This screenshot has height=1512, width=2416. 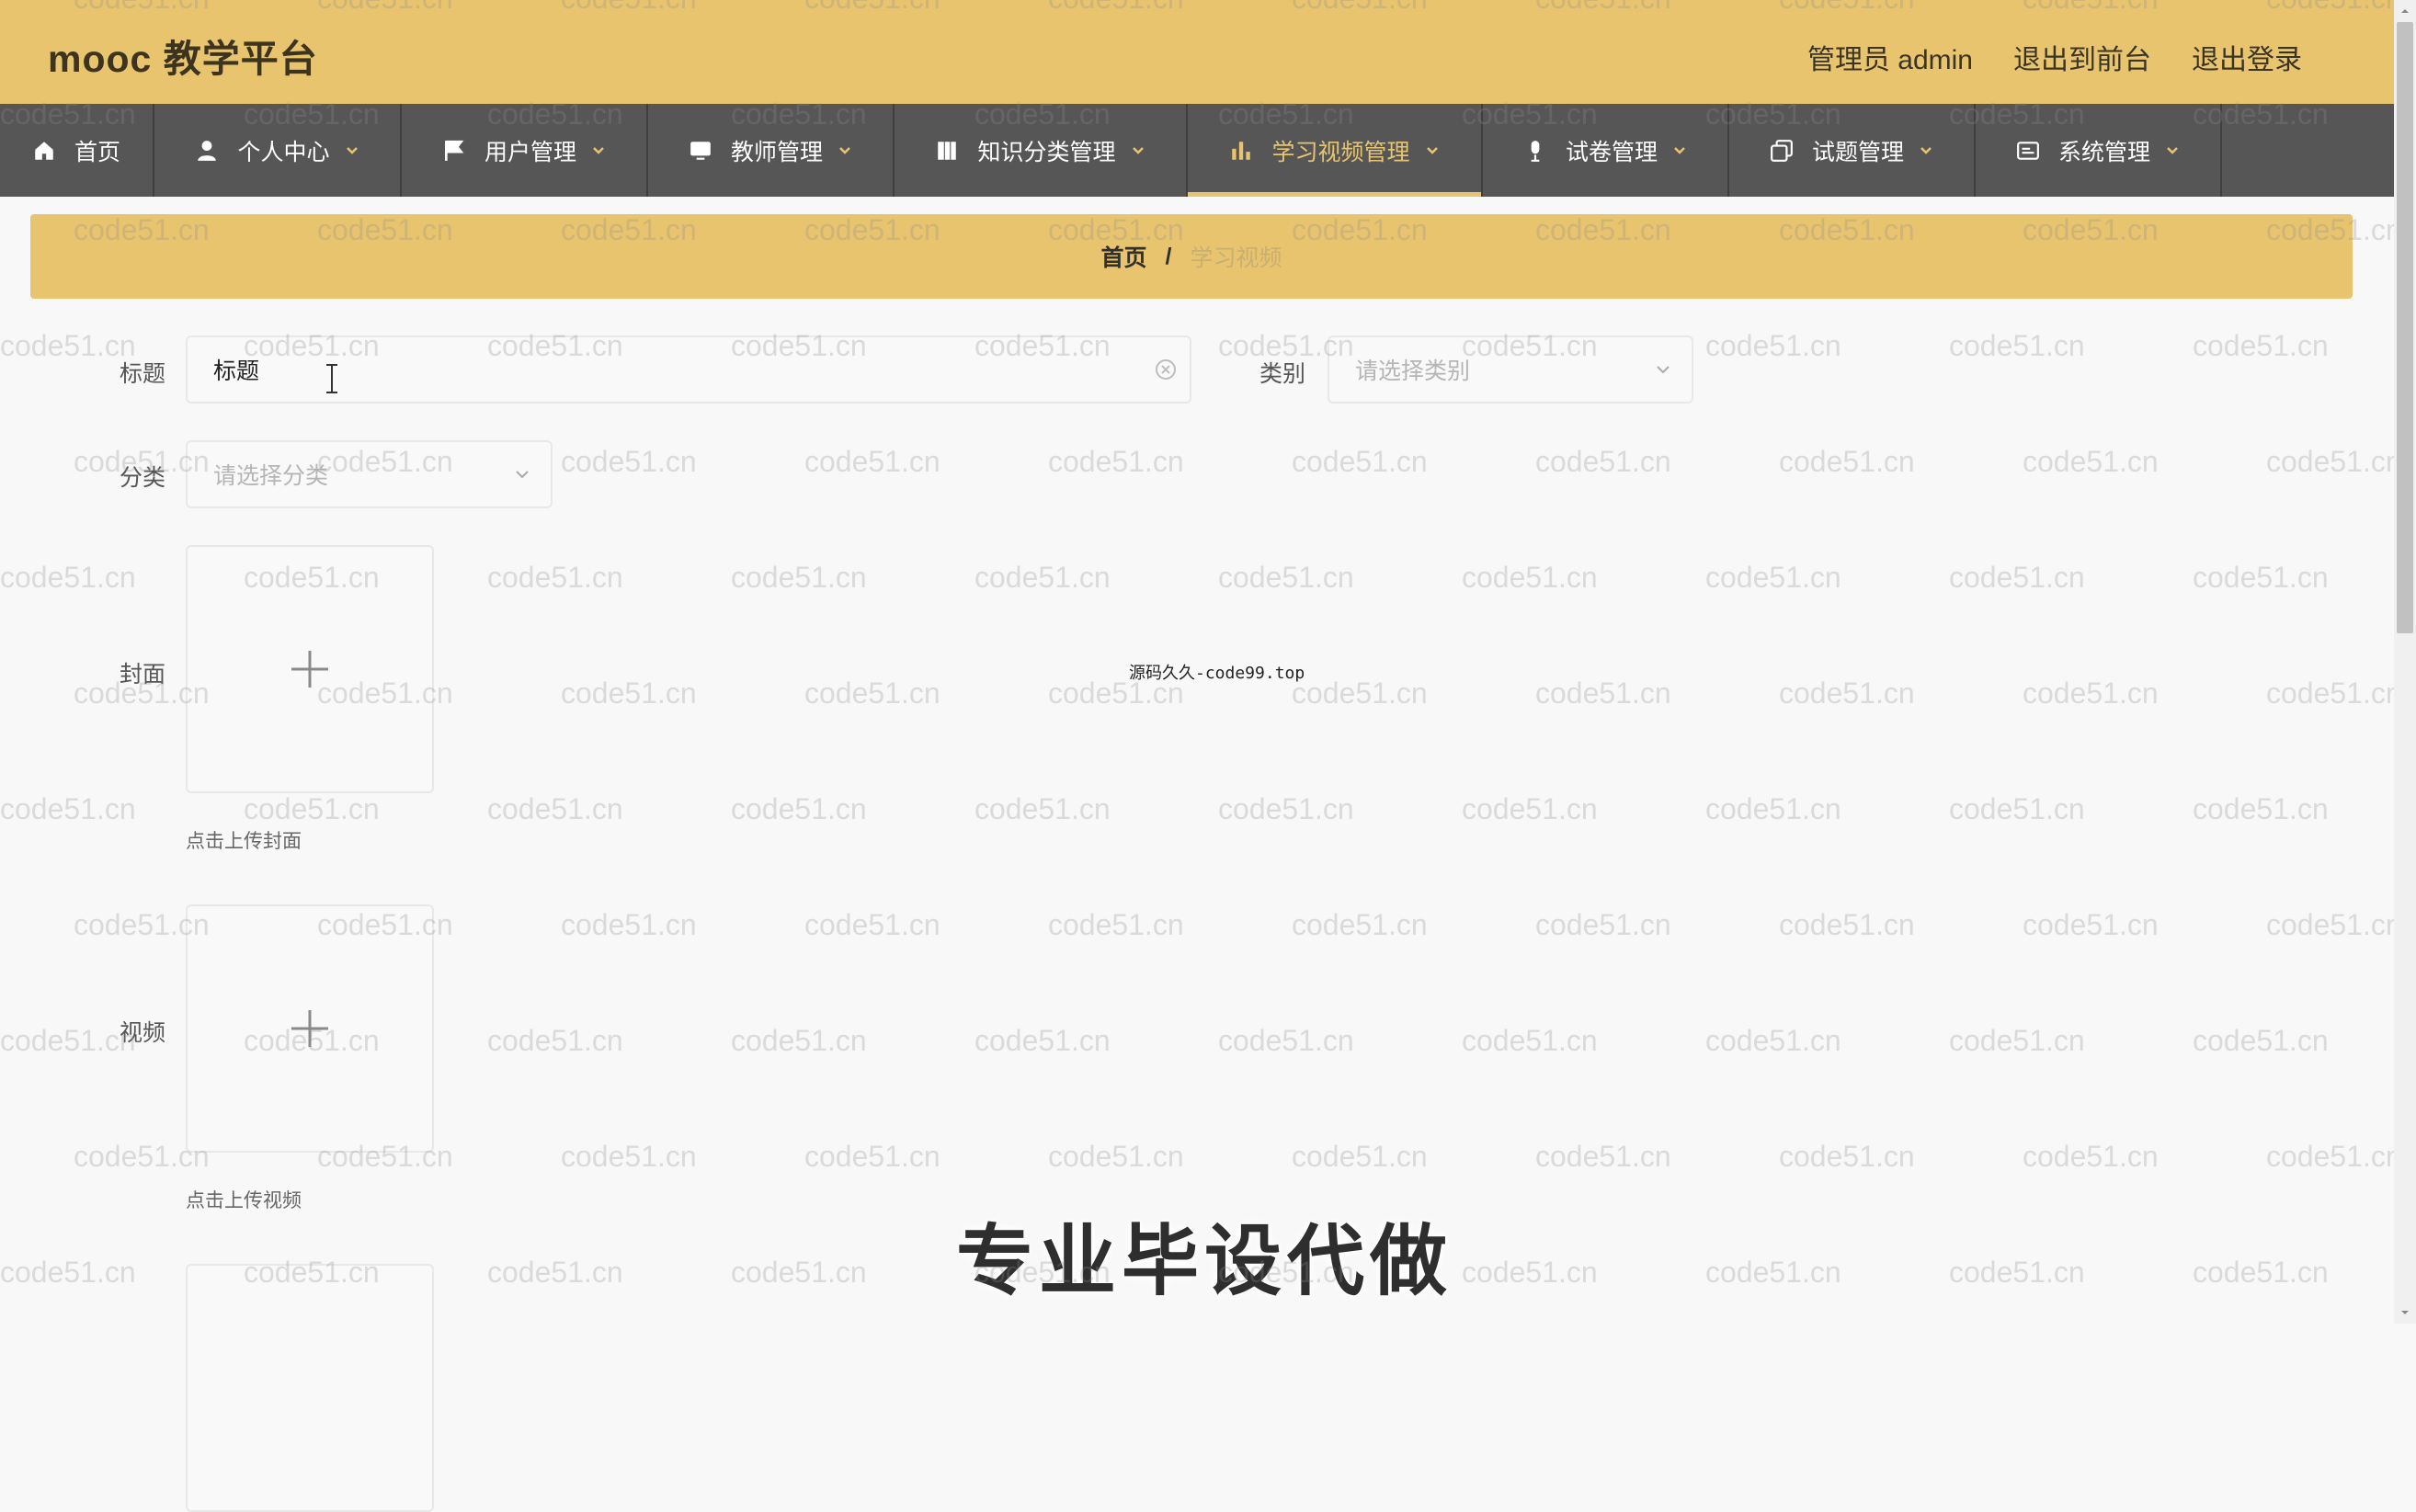 I want to click on category-placeholder: 请选择类别, so click(x=1413, y=371).